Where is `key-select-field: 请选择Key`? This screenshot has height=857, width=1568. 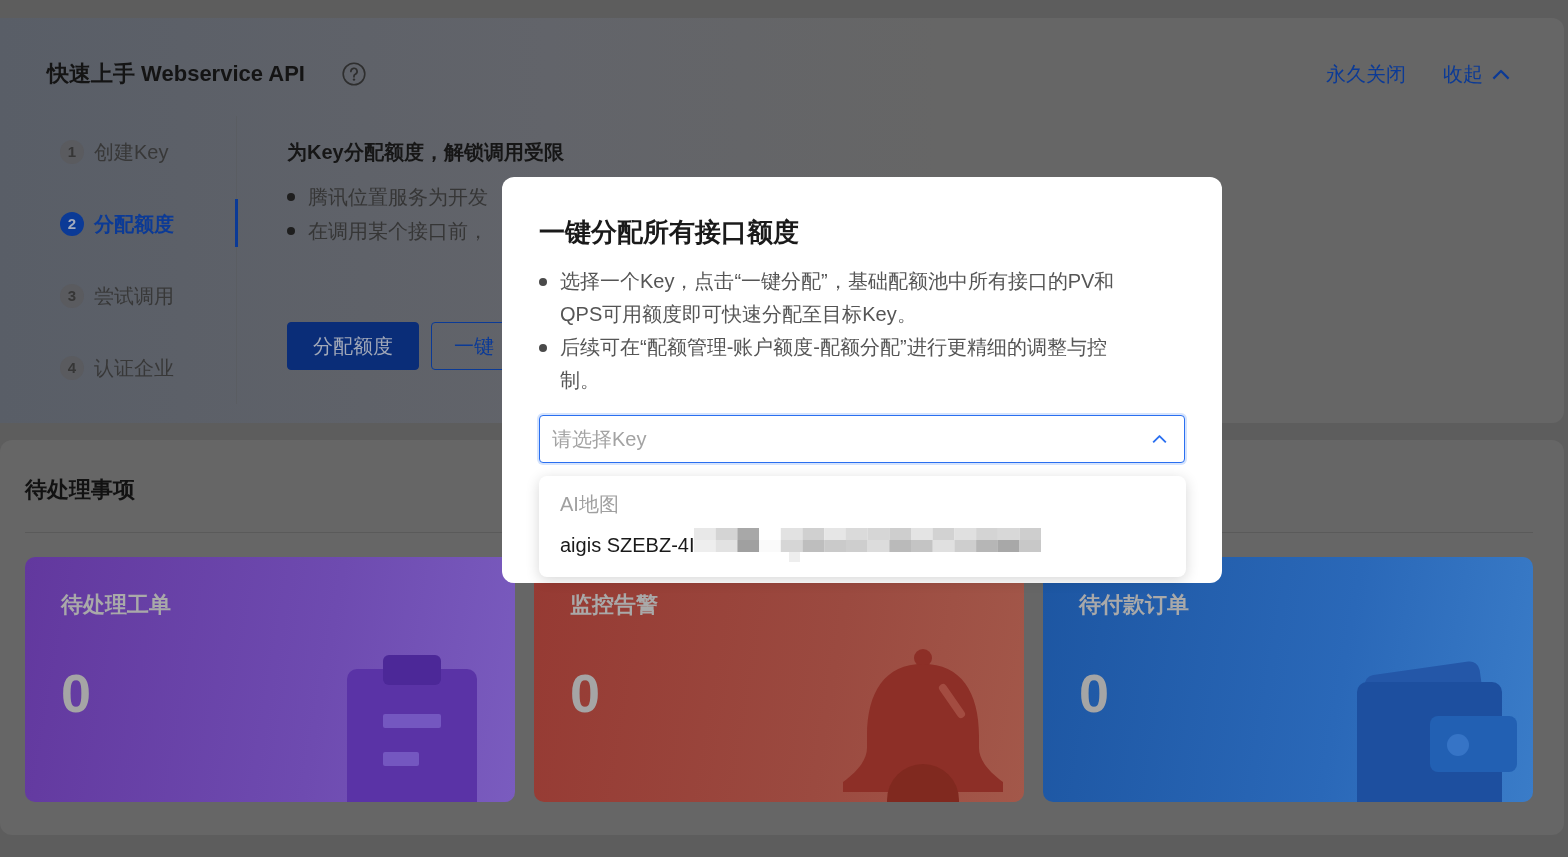 key-select-field: 请选择Key is located at coordinates (862, 439).